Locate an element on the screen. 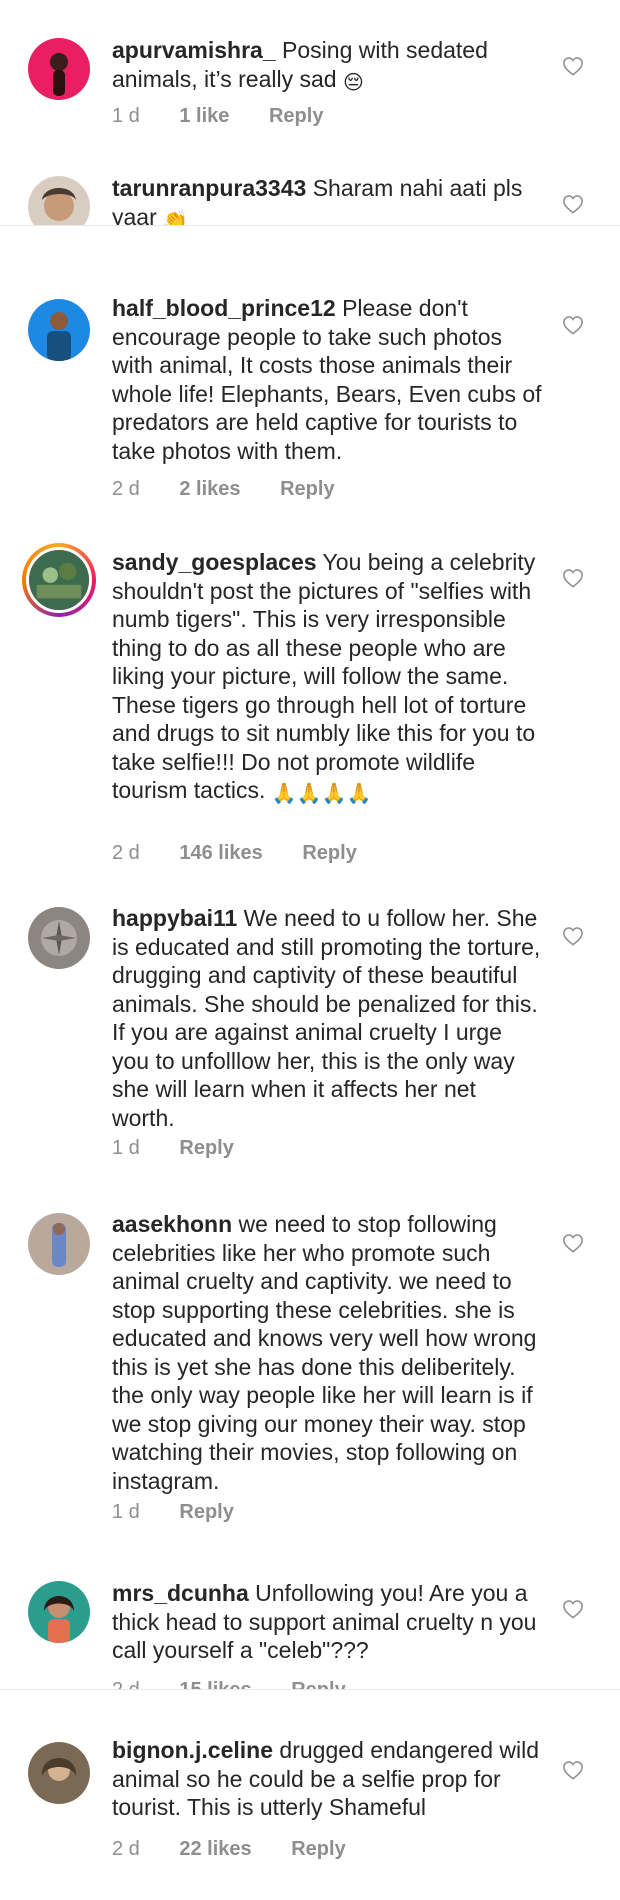  comment-likes-count: 22 likes is located at coordinates (215, 1849).